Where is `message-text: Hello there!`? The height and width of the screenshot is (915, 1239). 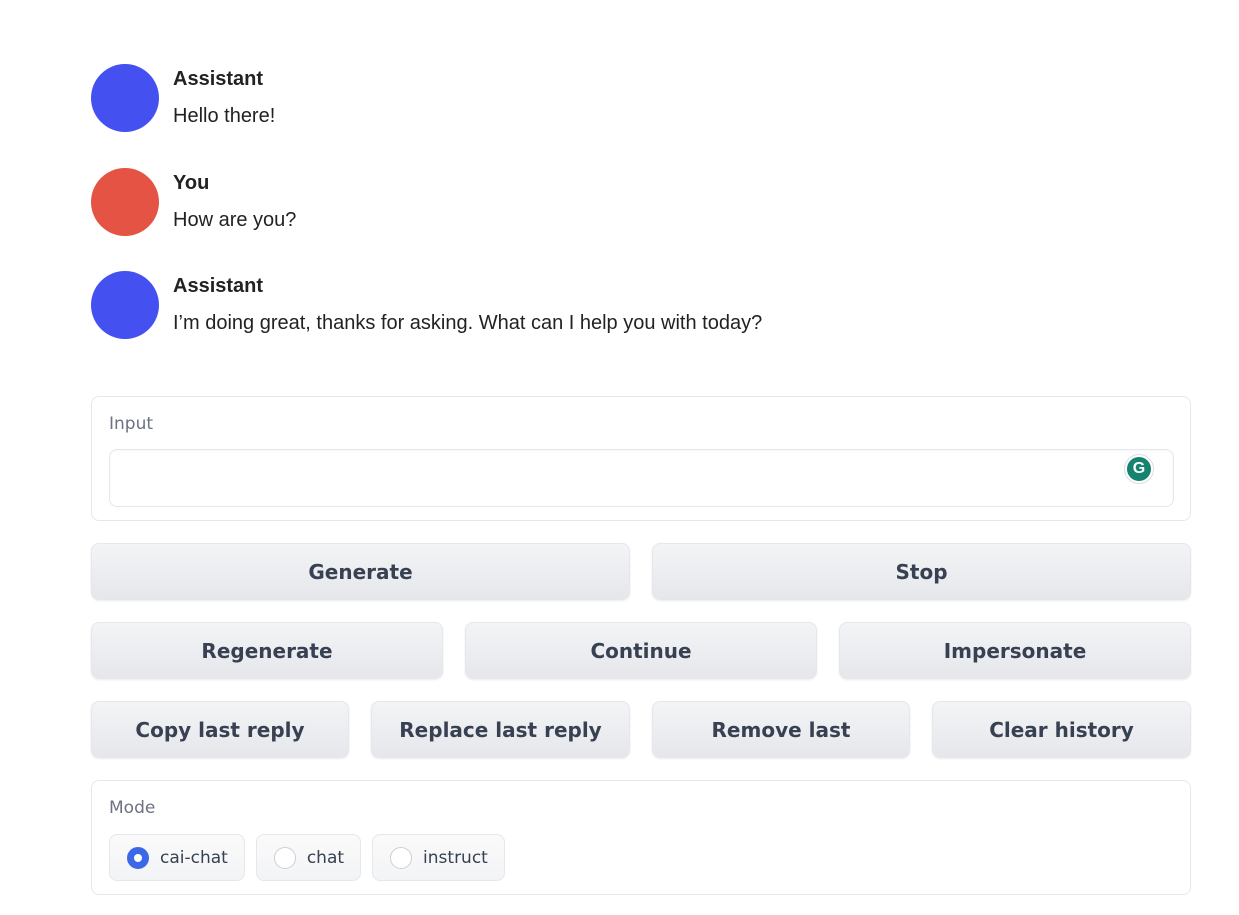 message-text: Hello there! is located at coordinates (224, 116).